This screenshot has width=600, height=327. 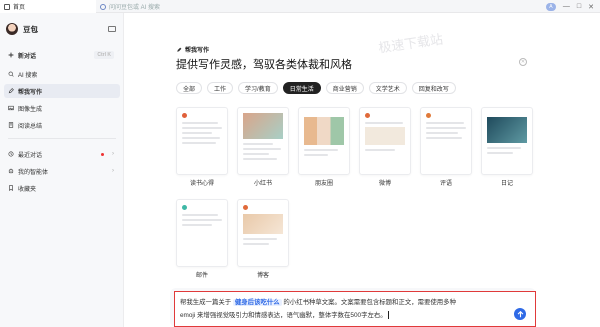 What do you see at coordinates (62, 55) in the screenshot?
I see `sidebar-item-new-chat: 新对话 Ctrl K` at bounding box center [62, 55].